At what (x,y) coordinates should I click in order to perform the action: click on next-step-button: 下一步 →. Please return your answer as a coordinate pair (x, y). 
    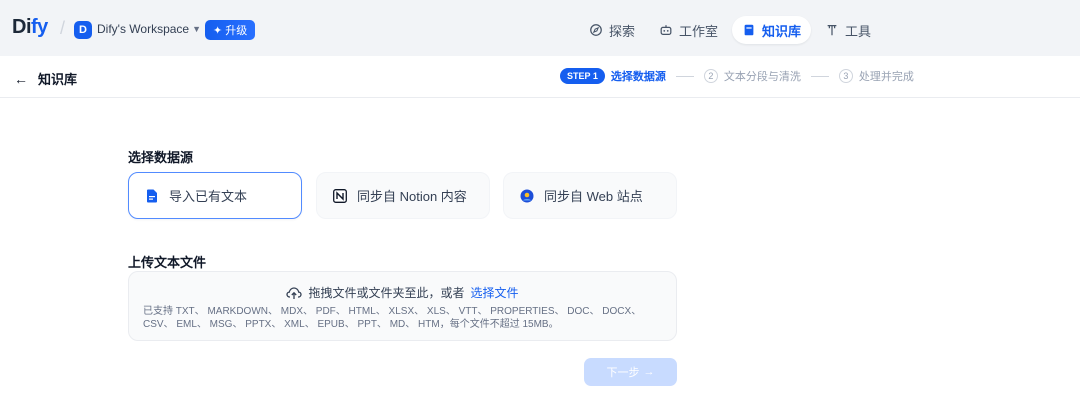
    Looking at the image, I should click on (630, 372).